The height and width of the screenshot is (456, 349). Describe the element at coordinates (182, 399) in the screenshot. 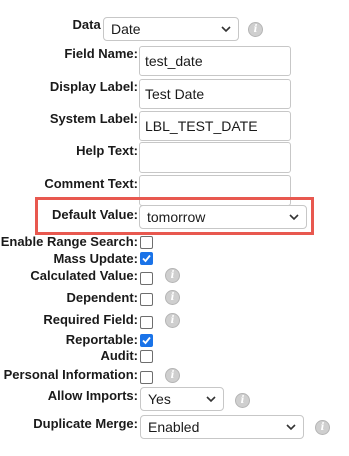

I see `allow-imports-select: Yes` at that location.